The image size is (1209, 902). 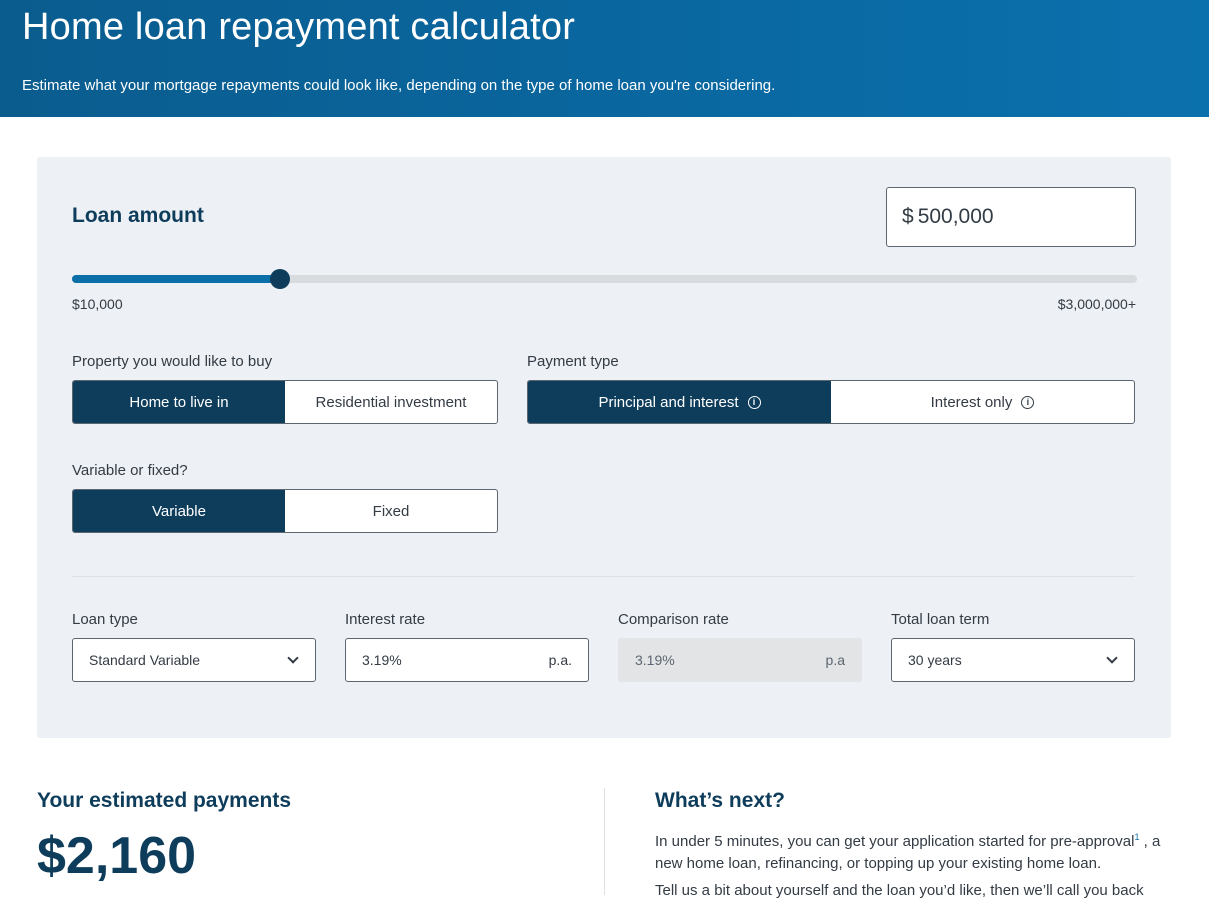 I want to click on page-title: Home loan repayment calculator, so click(x=299, y=27).